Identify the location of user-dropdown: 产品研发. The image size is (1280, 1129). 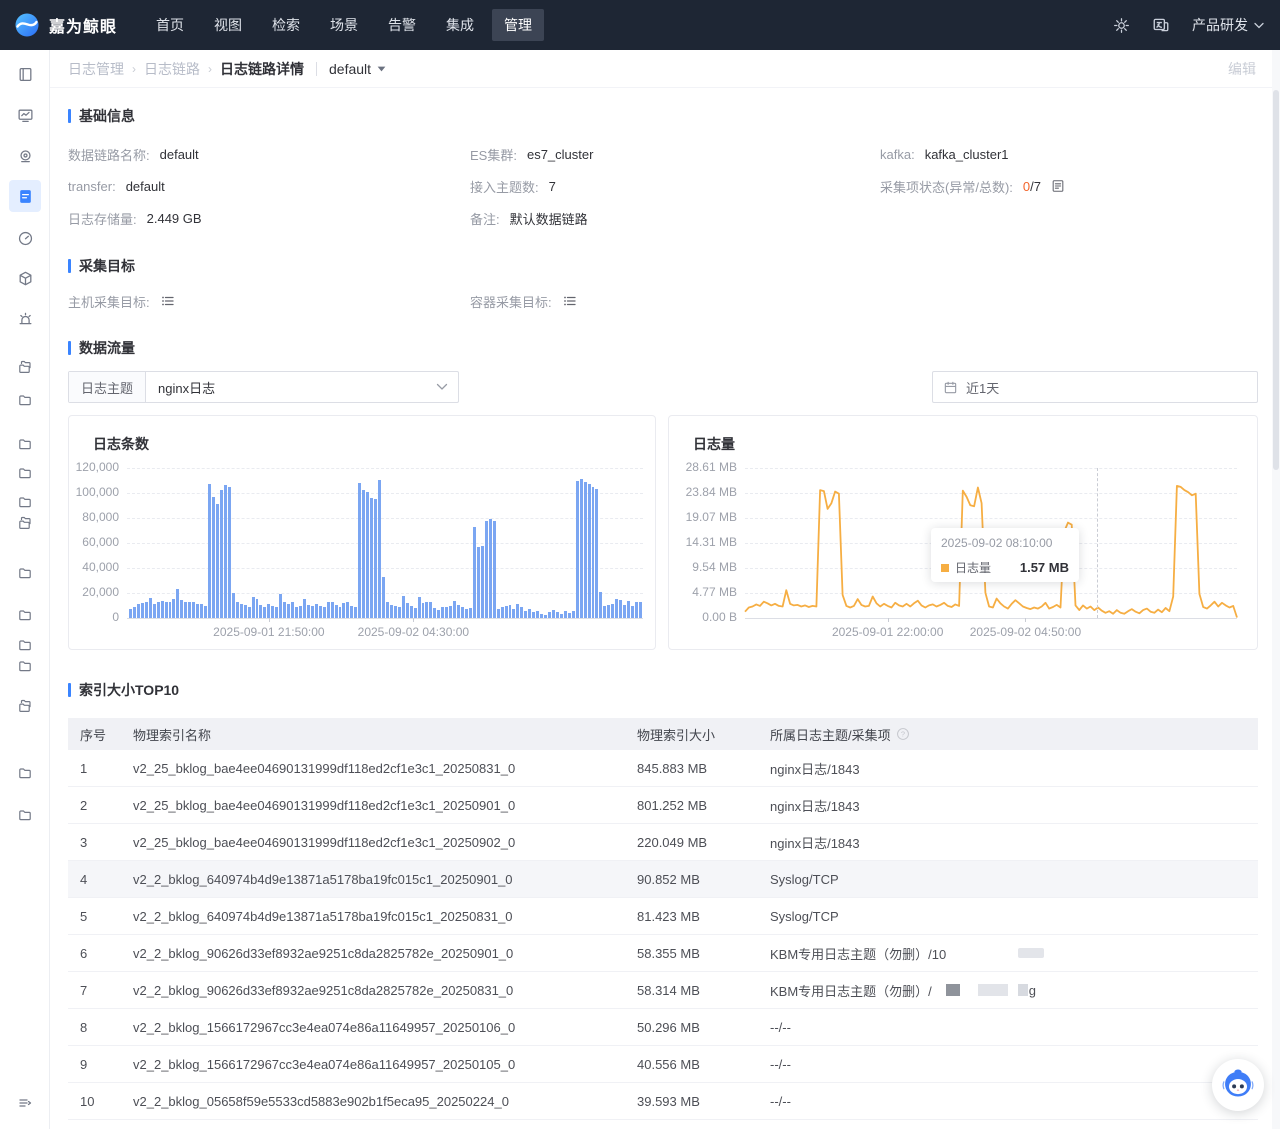
(1228, 25).